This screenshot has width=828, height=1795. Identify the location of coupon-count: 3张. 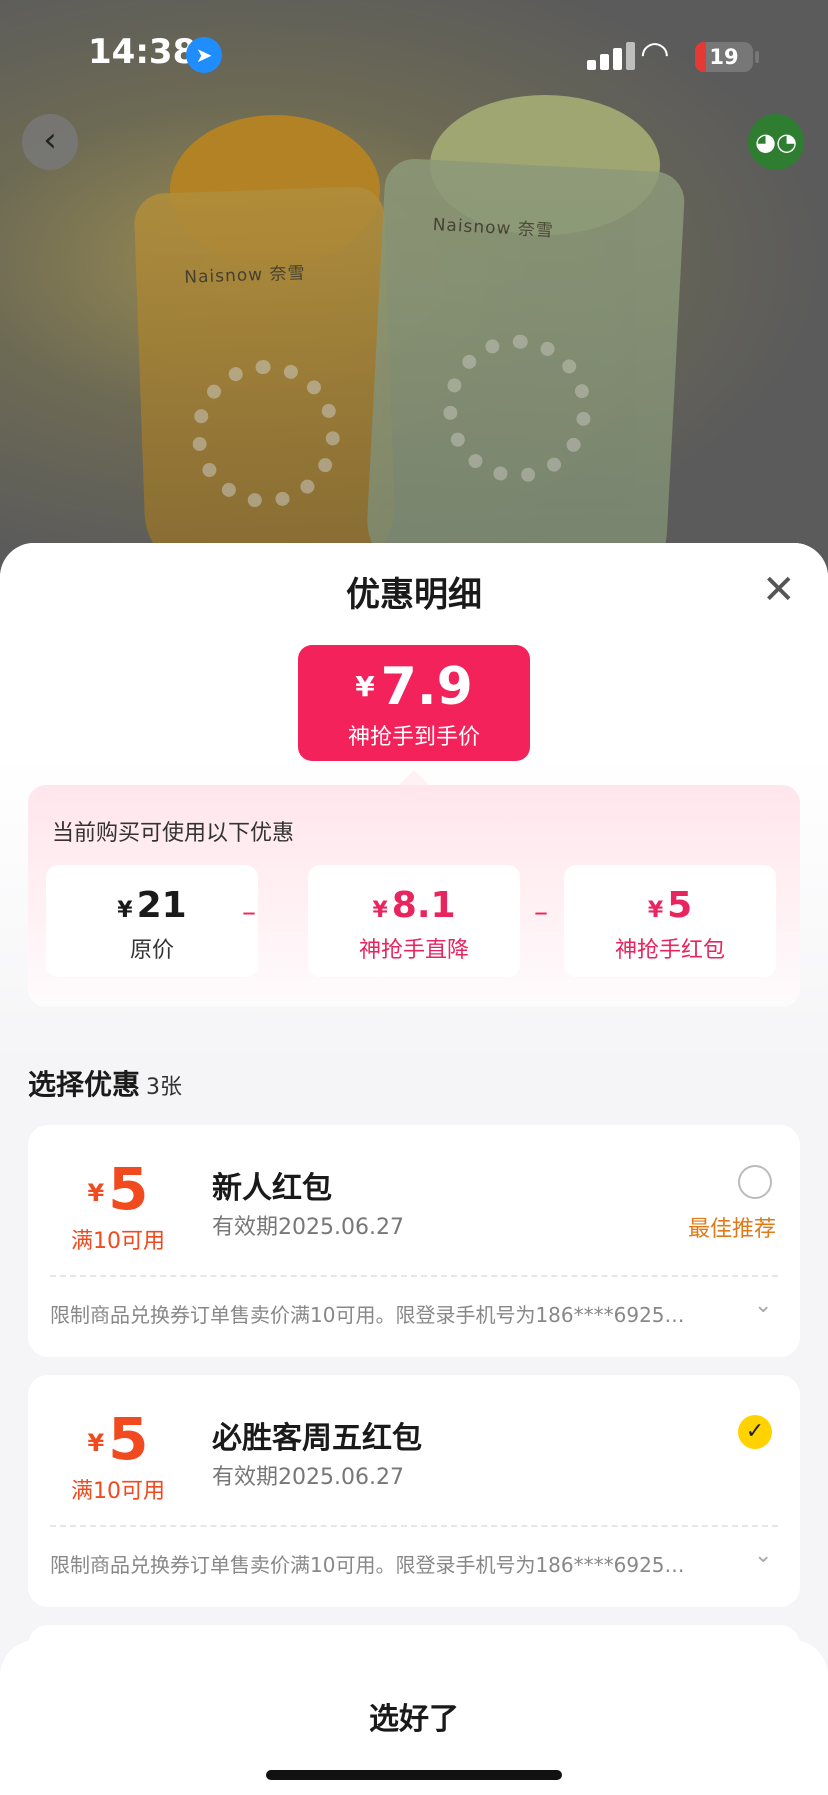
(164, 1087).